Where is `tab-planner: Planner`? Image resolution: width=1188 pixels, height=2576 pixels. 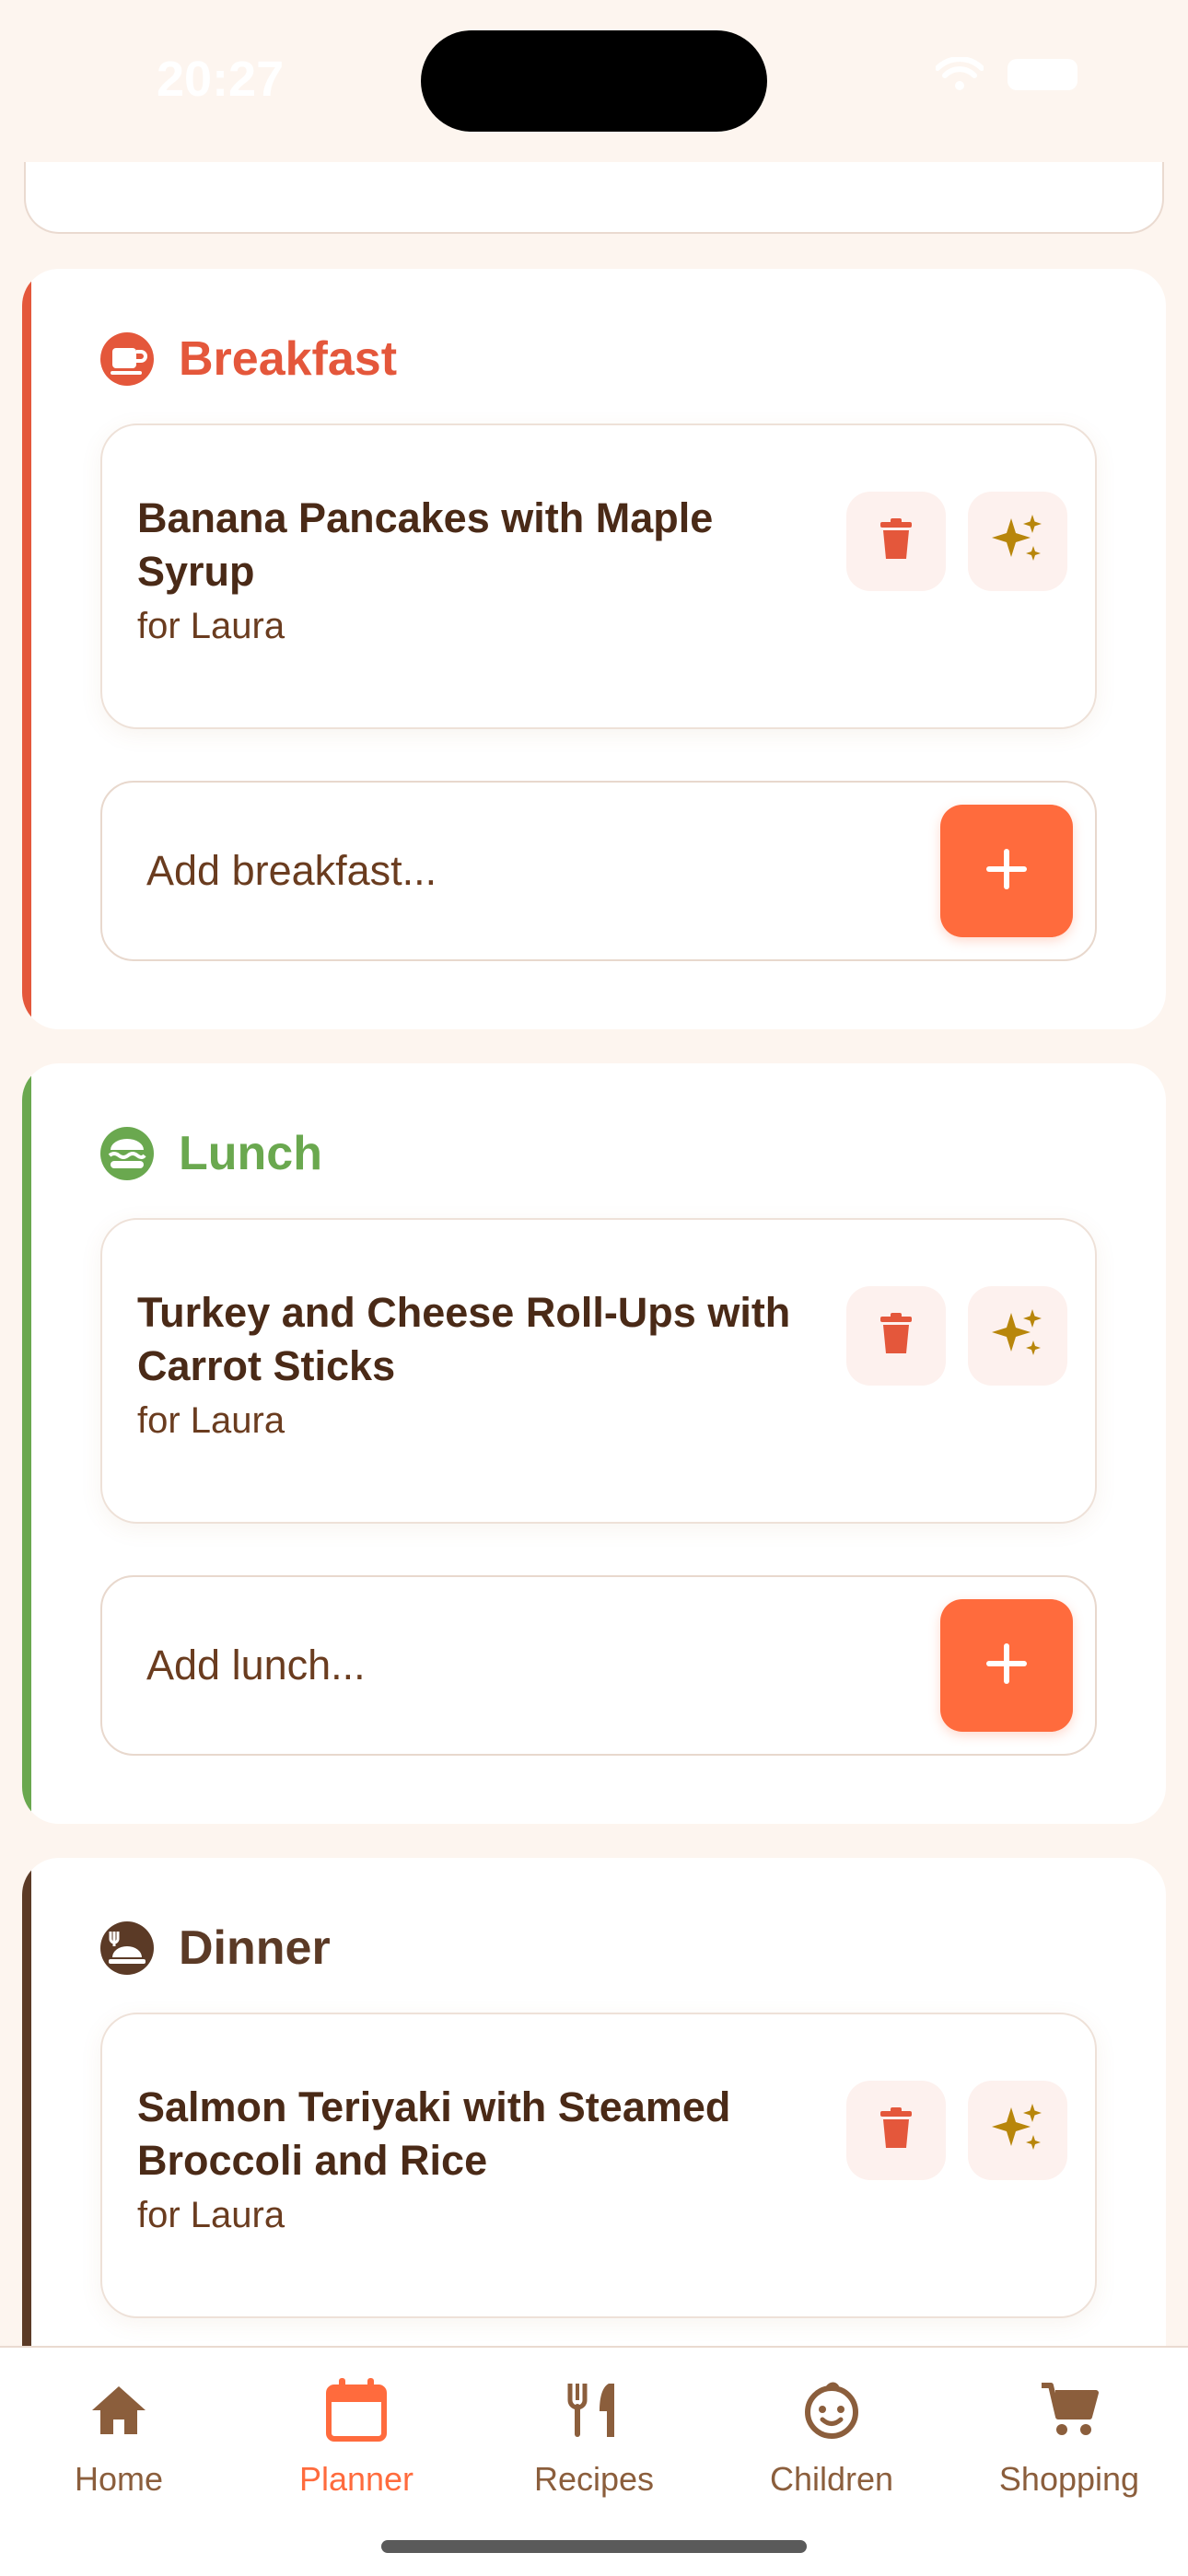 tab-planner: Planner is located at coordinates (356, 2447).